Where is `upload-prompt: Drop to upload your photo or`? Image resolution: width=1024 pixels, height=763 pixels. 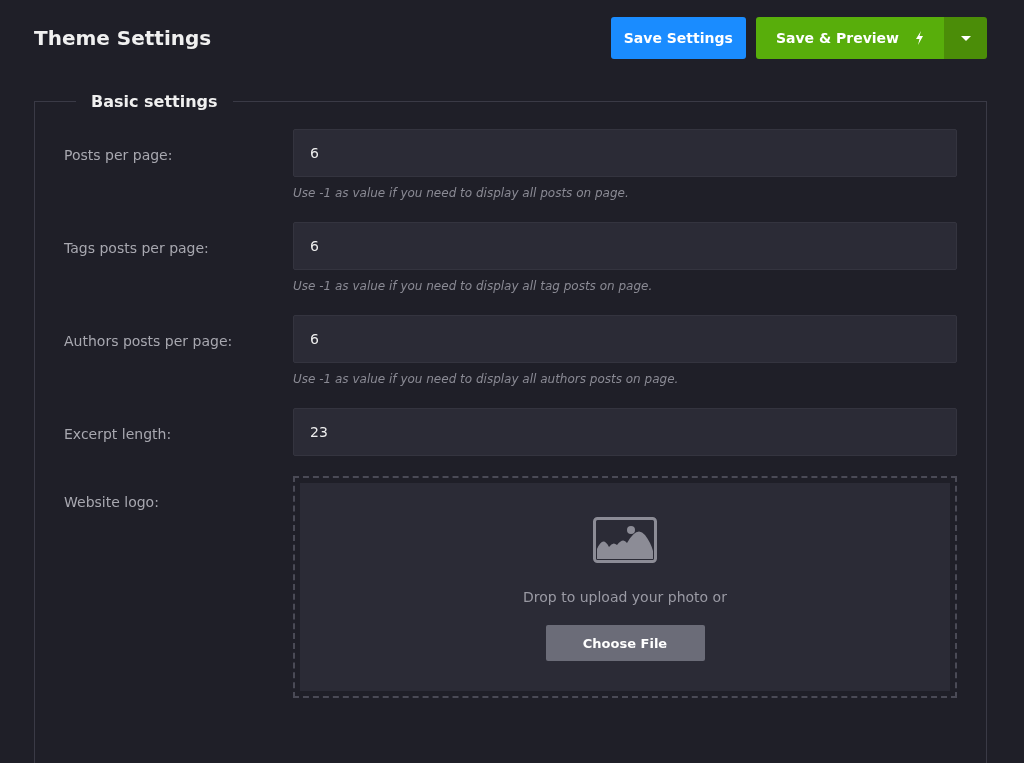 upload-prompt: Drop to upload your photo or is located at coordinates (625, 597).